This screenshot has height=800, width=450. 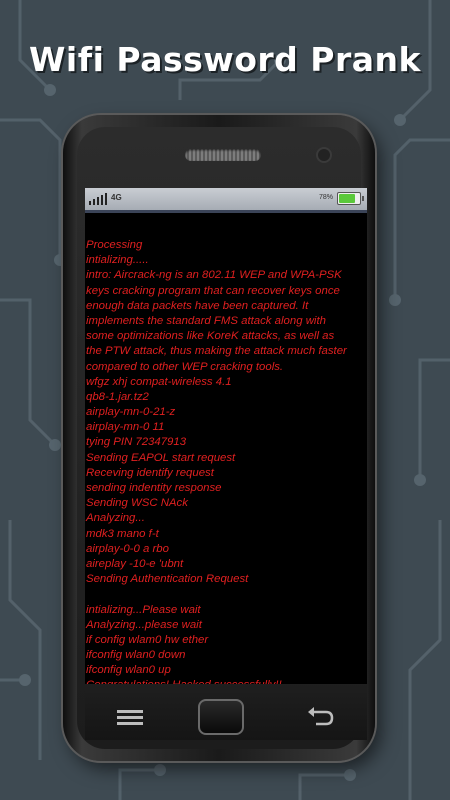 I want to click on status-bar: 4G 78%, so click(x=226, y=200).